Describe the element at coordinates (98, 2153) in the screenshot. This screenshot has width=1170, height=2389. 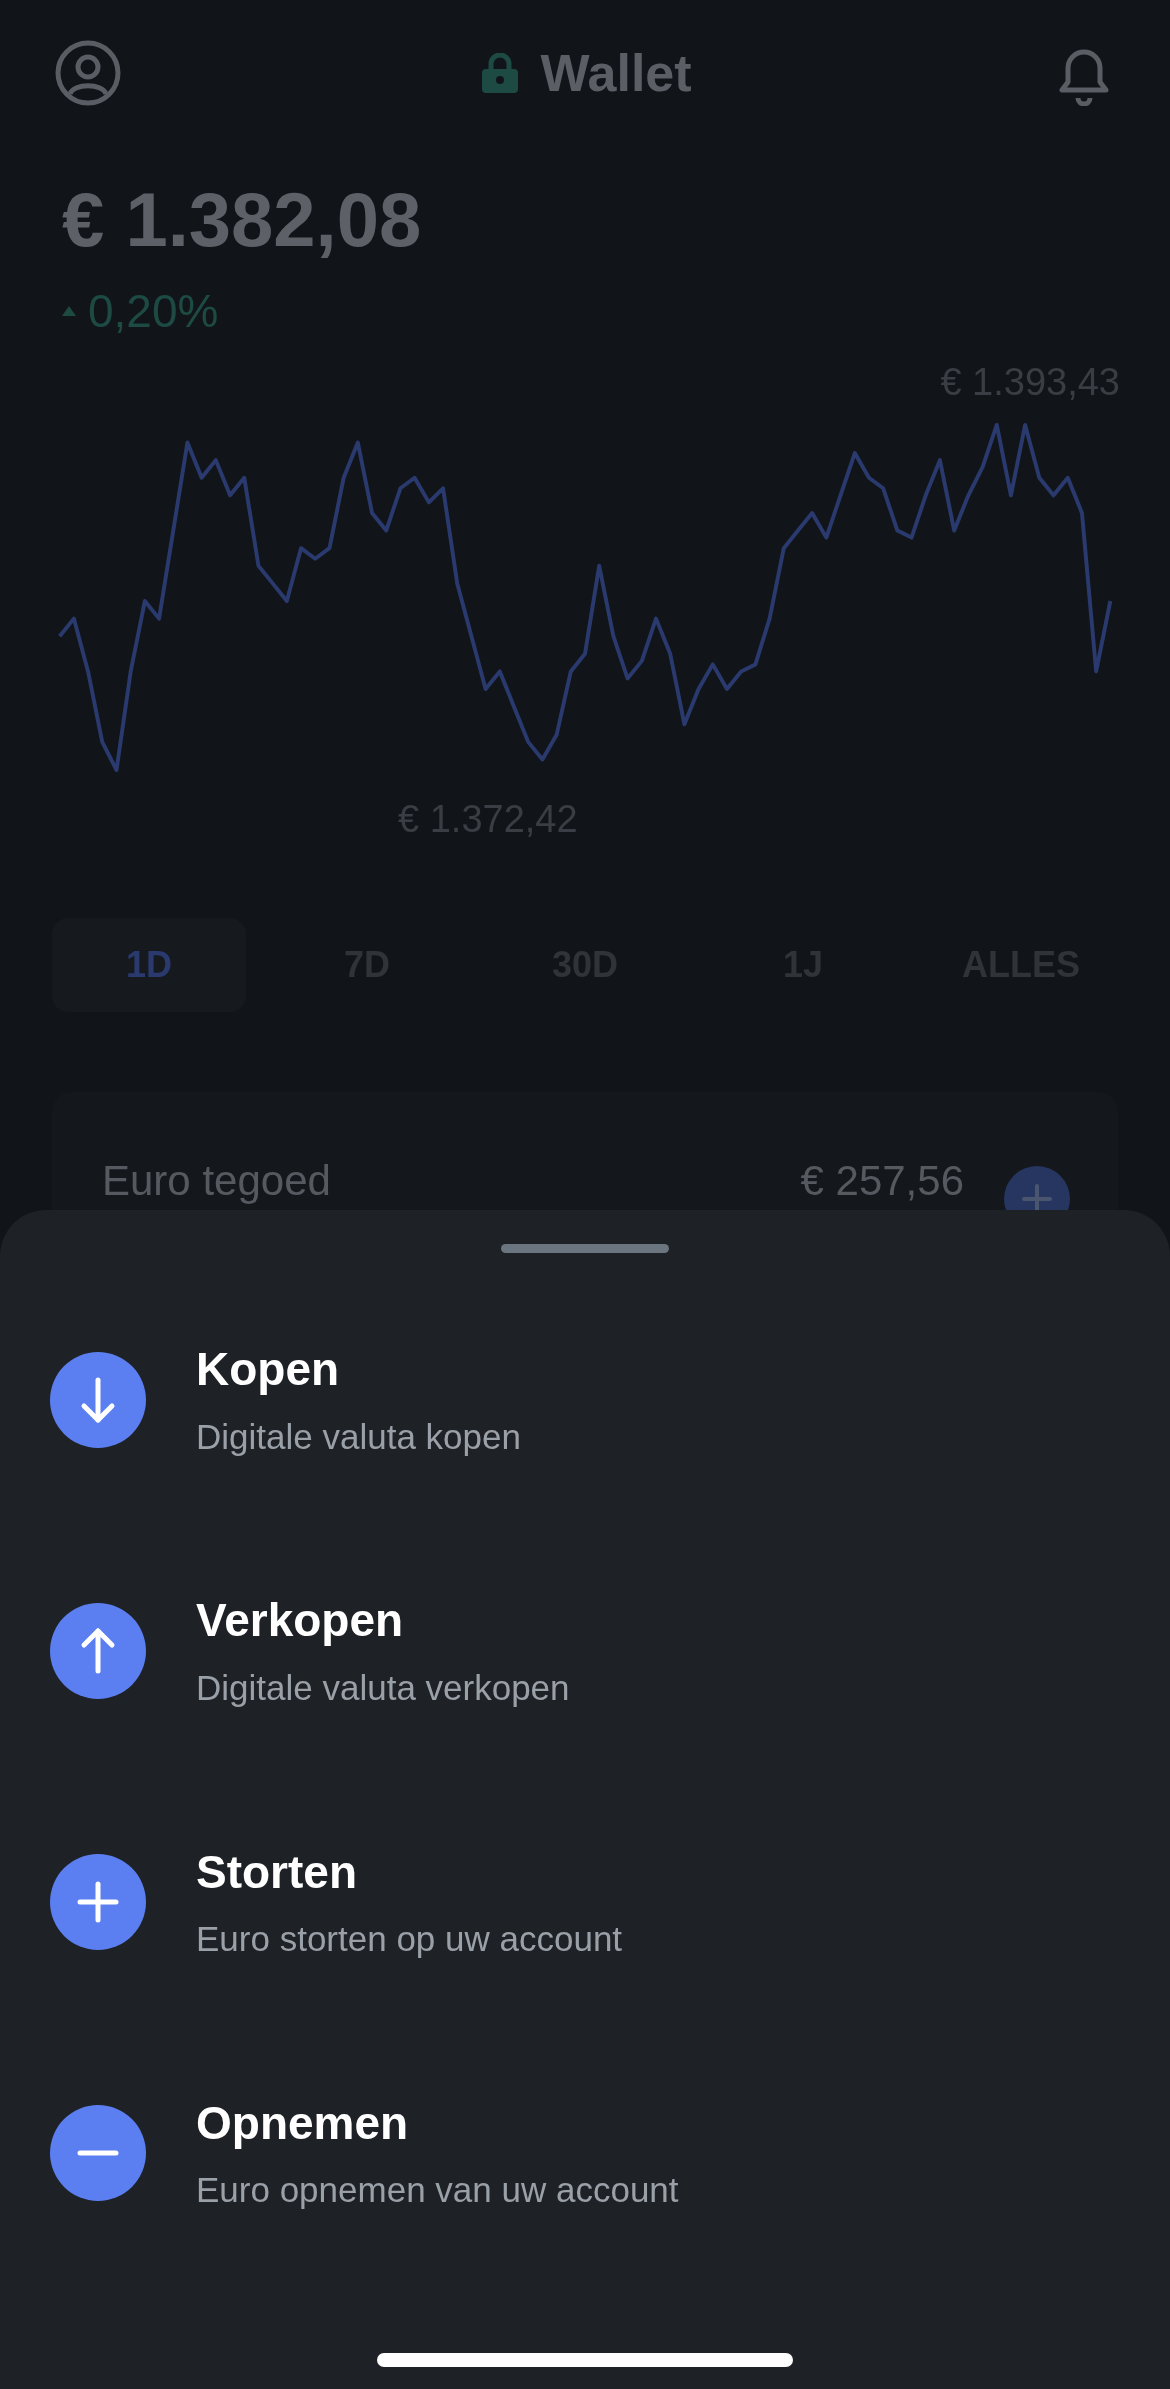
I see `minus-icon` at that location.